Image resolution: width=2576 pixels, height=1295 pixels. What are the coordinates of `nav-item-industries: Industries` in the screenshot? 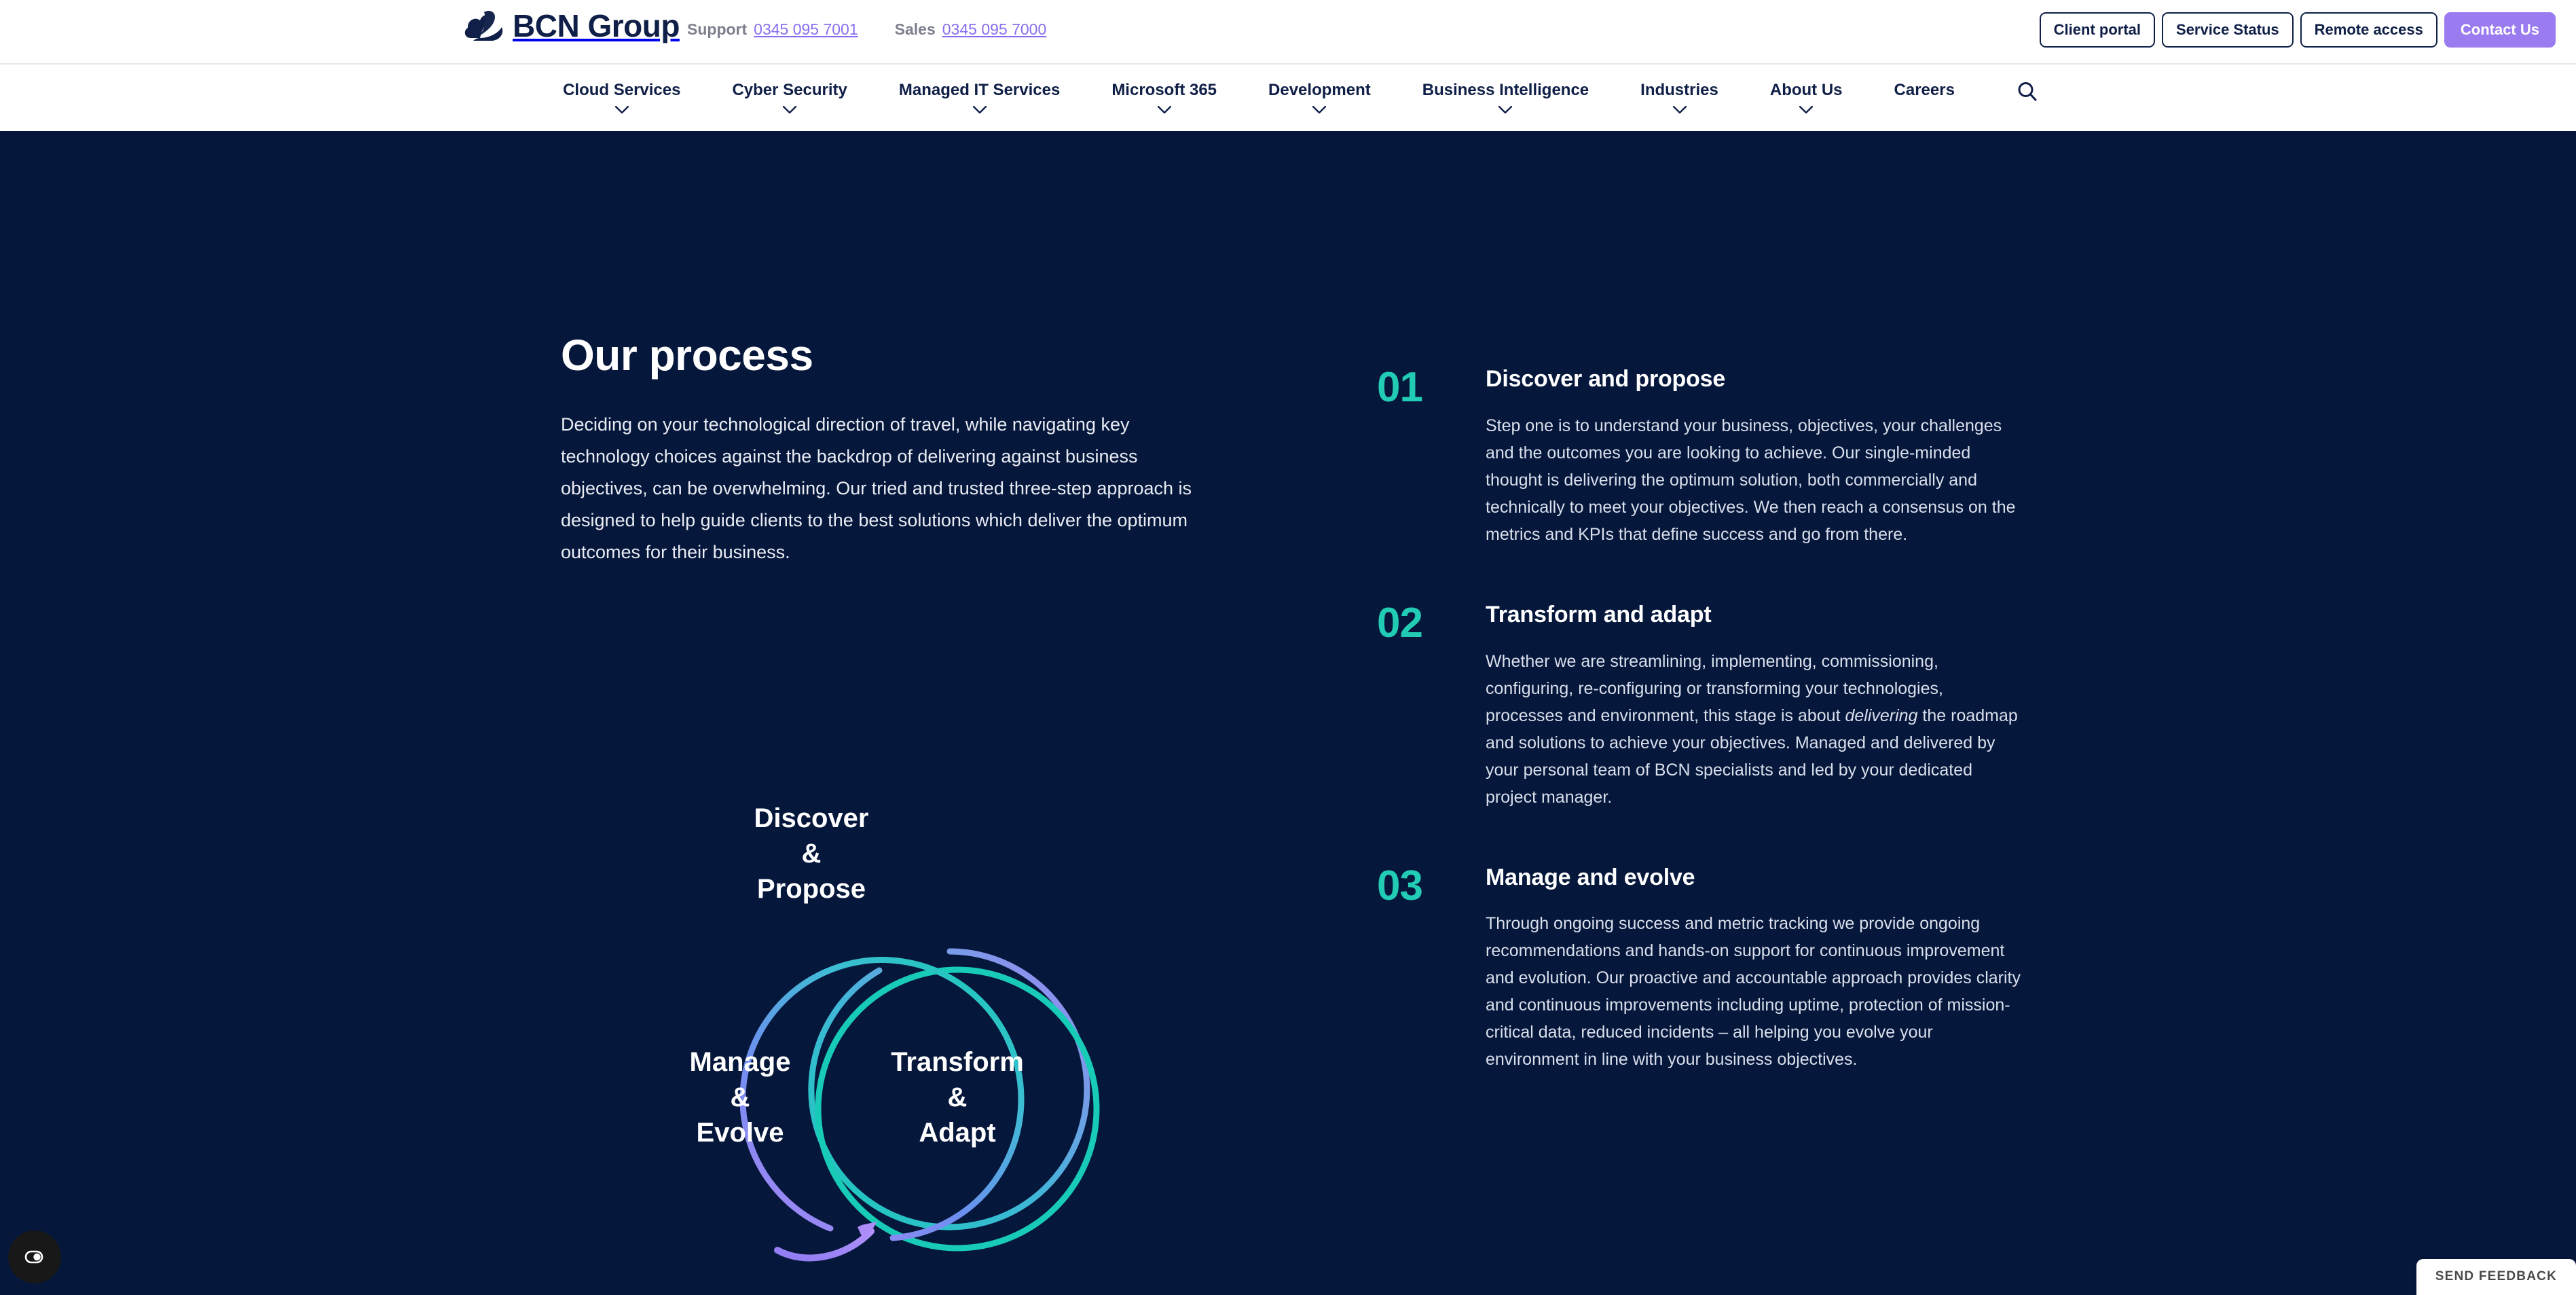 It's located at (1679, 97).